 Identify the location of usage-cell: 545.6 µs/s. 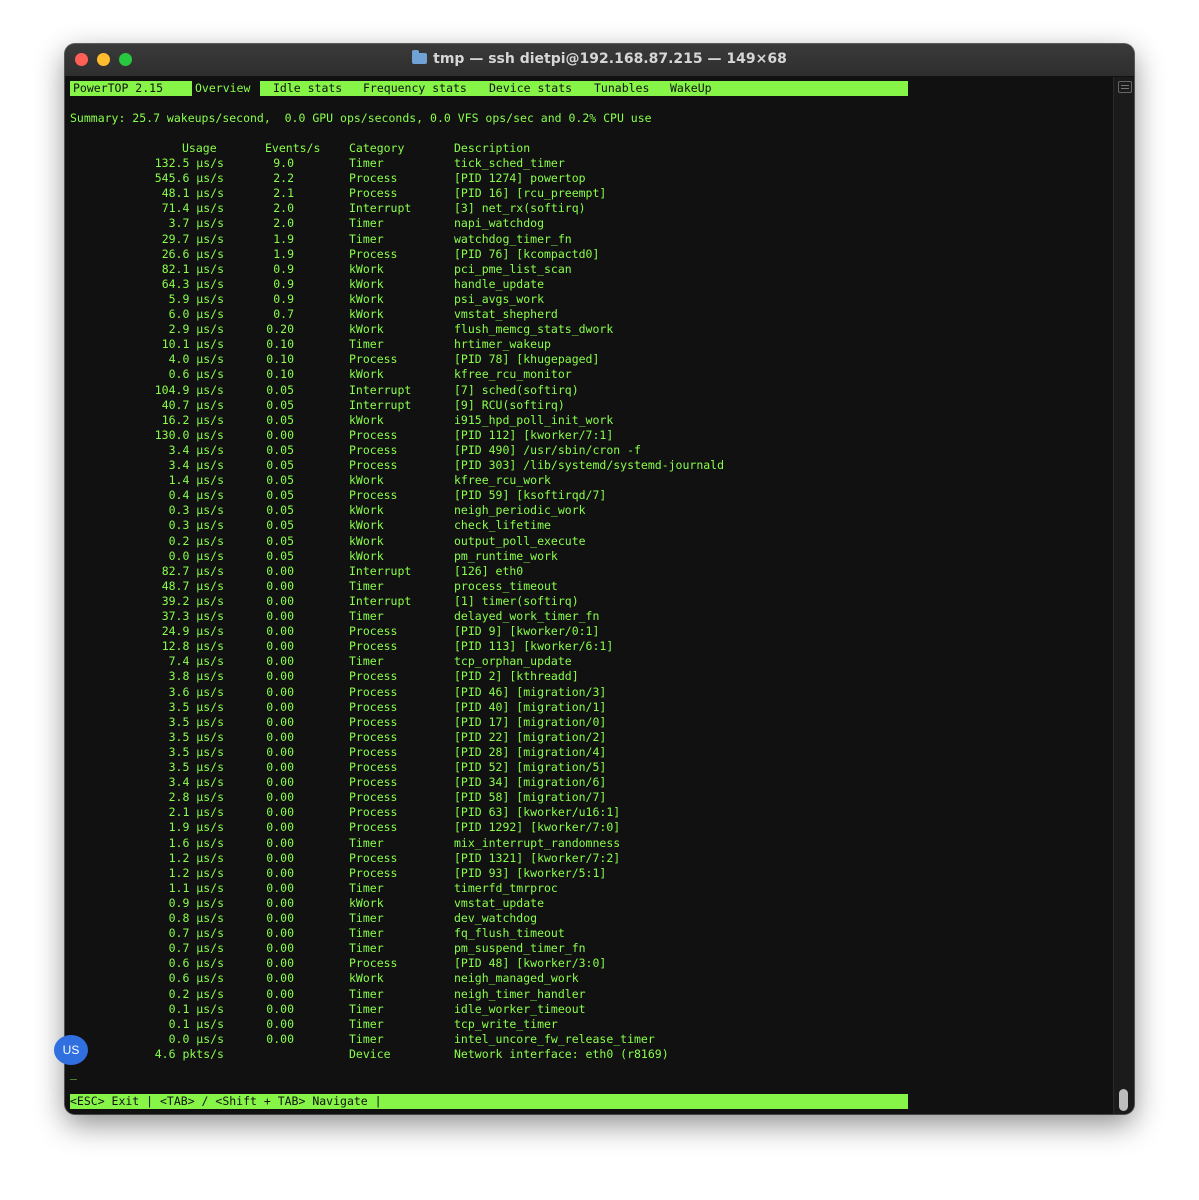
(189, 178).